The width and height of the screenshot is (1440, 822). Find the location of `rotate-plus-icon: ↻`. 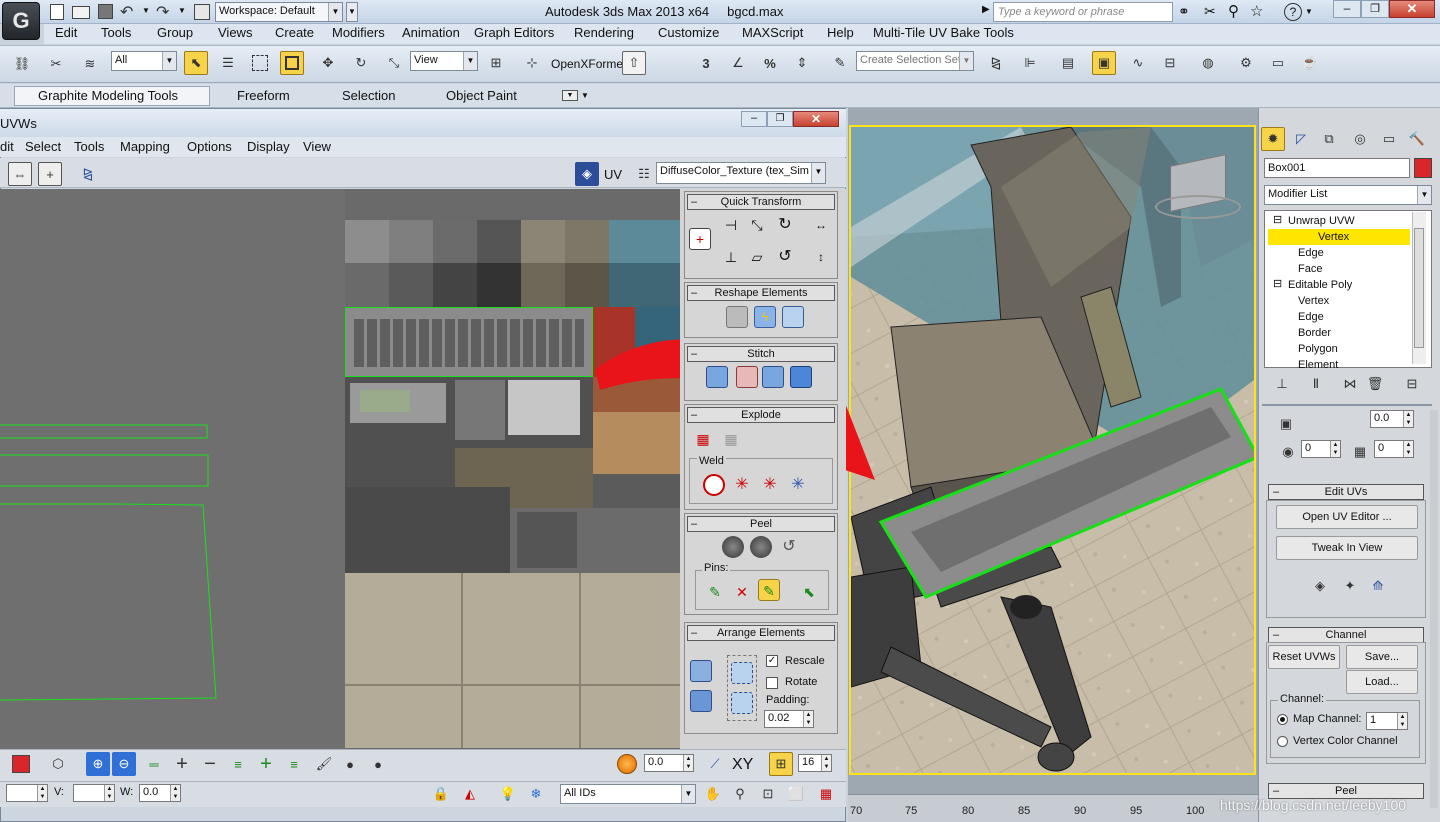

rotate-plus-icon: ↻ is located at coordinates (785, 225).